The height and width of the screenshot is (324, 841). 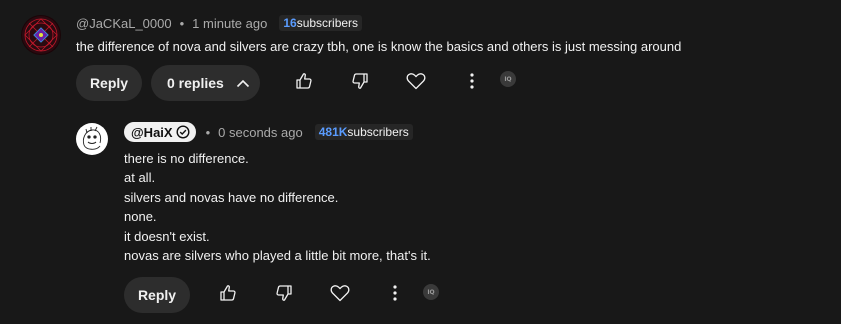 I want to click on toggle-replies-button: 0 replies, so click(x=205, y=83).